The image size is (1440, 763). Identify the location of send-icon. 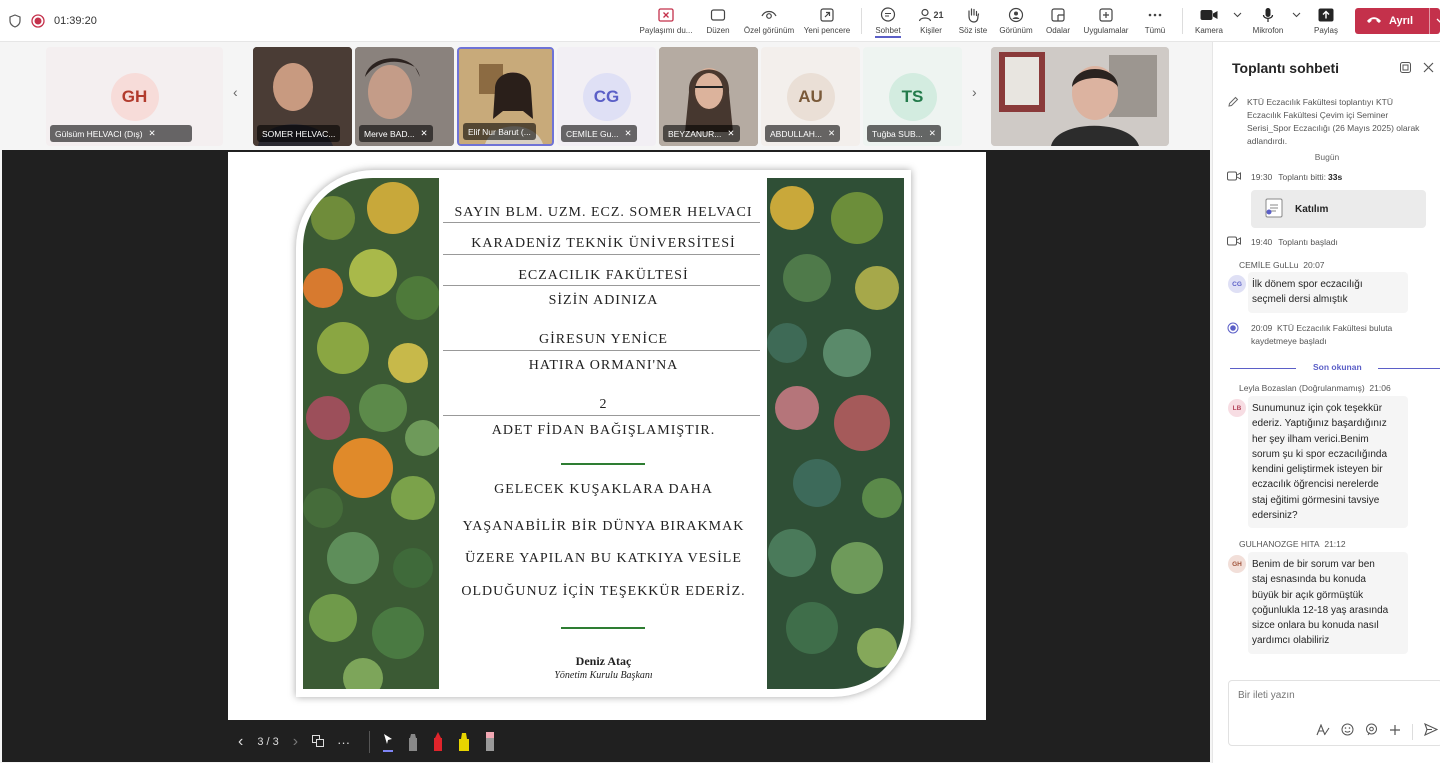
(1431, 731).